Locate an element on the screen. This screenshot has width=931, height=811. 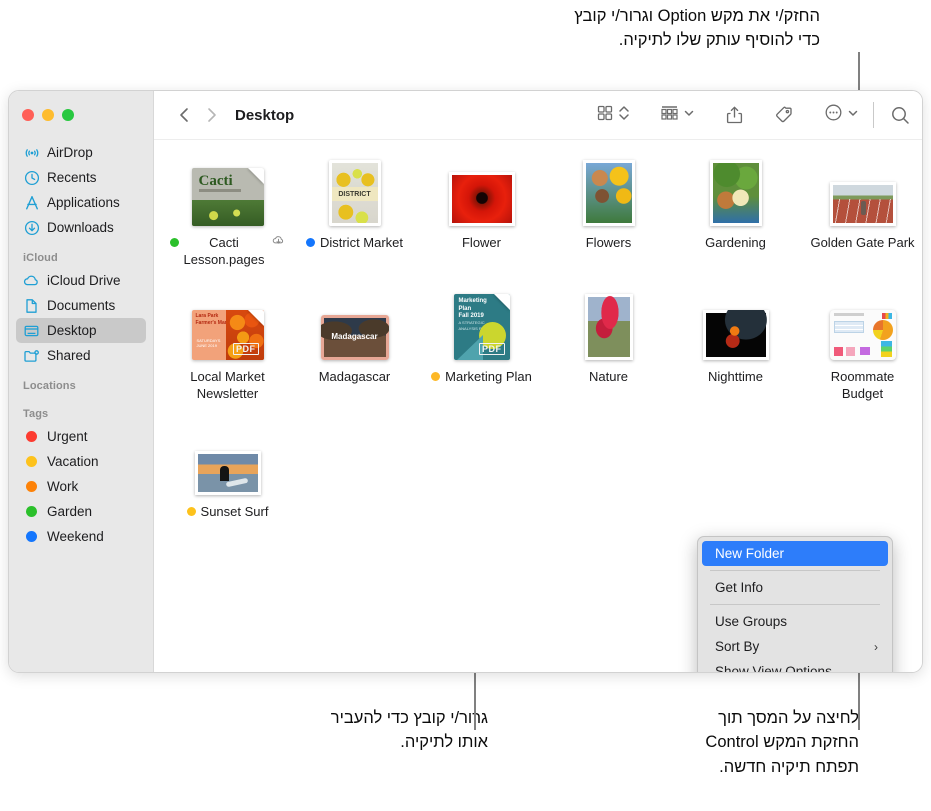
group-by-button is located at coordinates (677, 115).